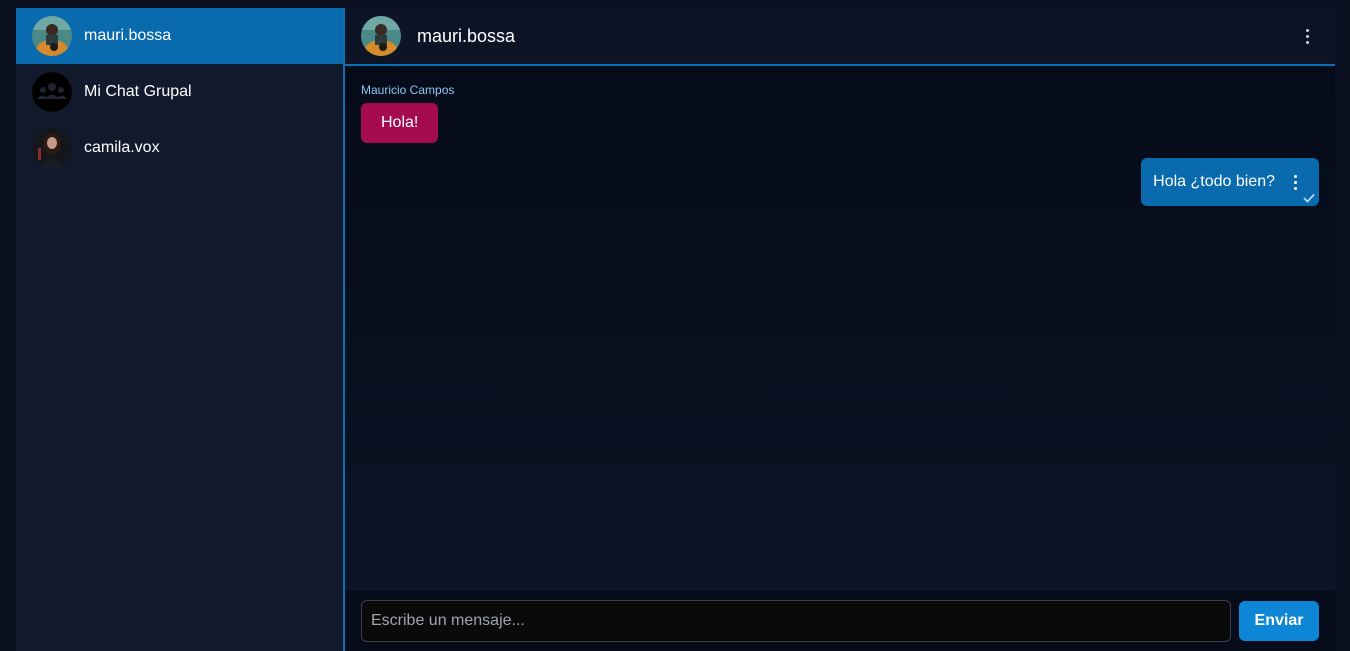 Image resolution: width=1350 pixels, height=651 pixels. I want to click on woman-avatar, so click(52, 148).